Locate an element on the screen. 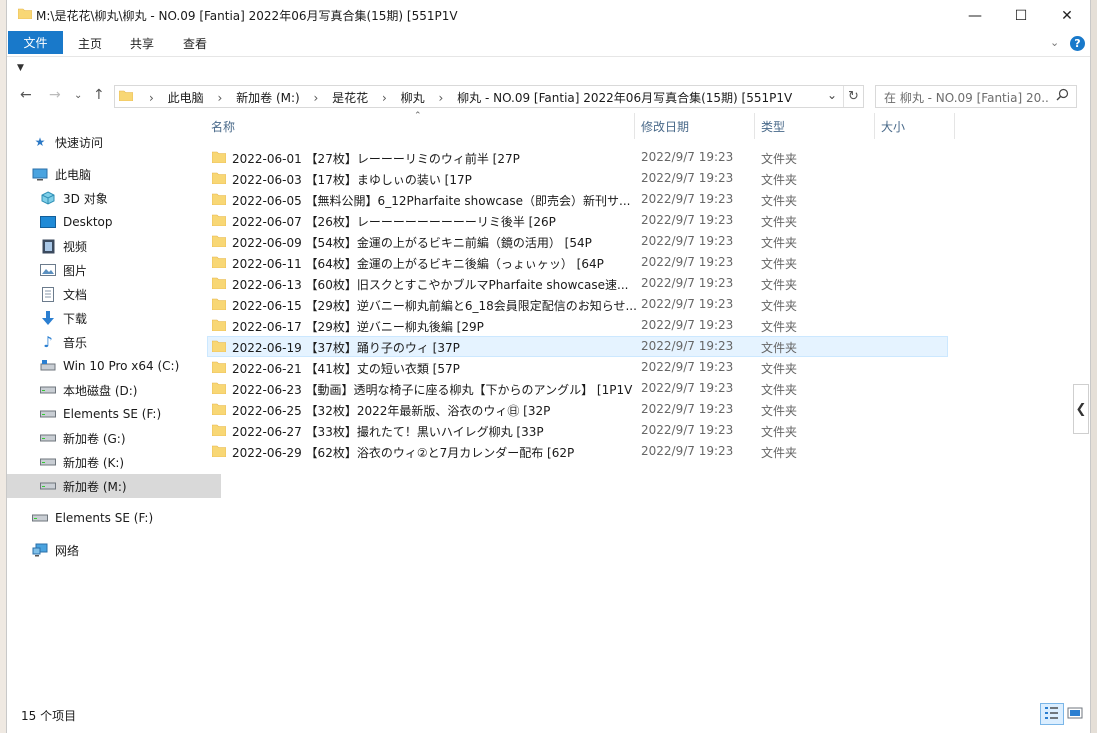 Image resolution: width=1097 pixels, height=733 pixels. sidebar-item-drive-f-removable: Elements SE (F:) is located at coordinates (110, 518).